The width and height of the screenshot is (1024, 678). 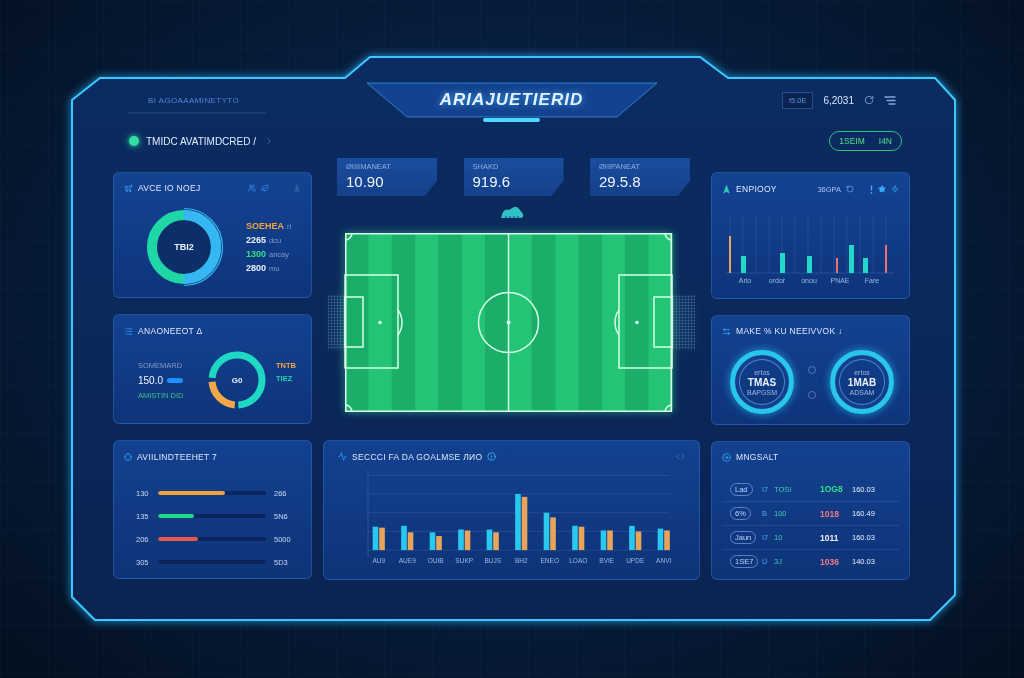 I want to click on swap-icon, so click(x=726, y=331).